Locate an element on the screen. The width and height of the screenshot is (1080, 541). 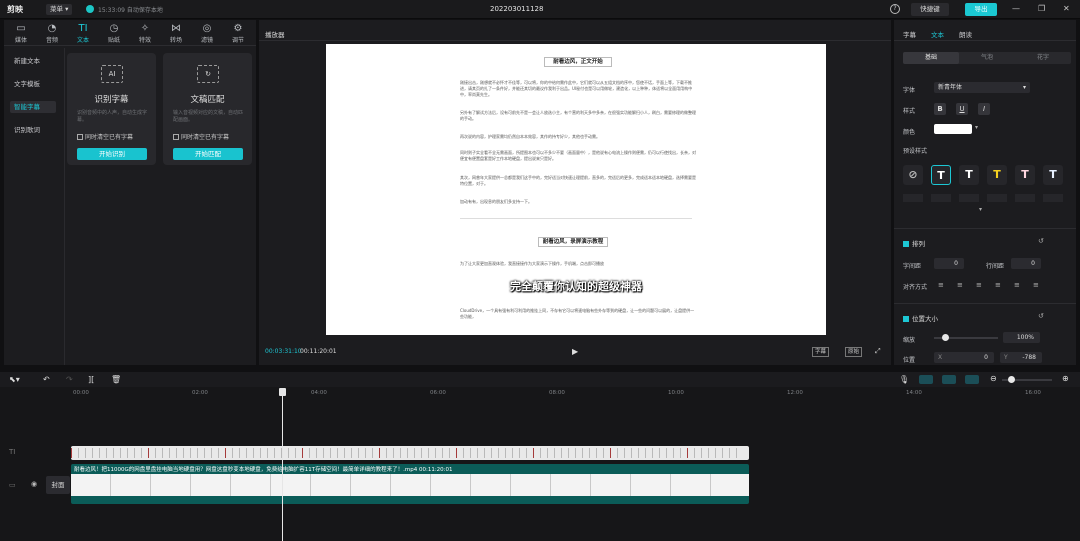
menu-button: 菜单 ▾ is located at coordinates (59, 9).